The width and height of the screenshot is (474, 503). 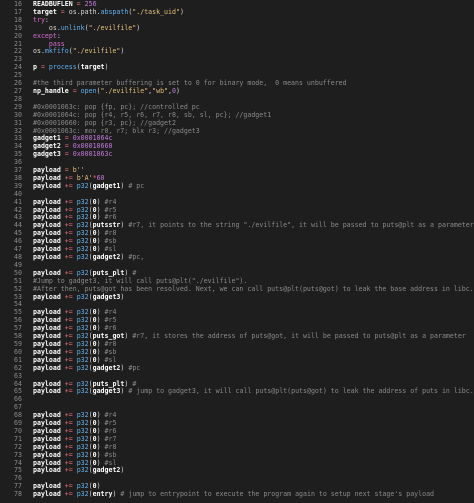 I want to click on code-text: payload += p32(gadget2) #pc, so click(x=81, y=368).